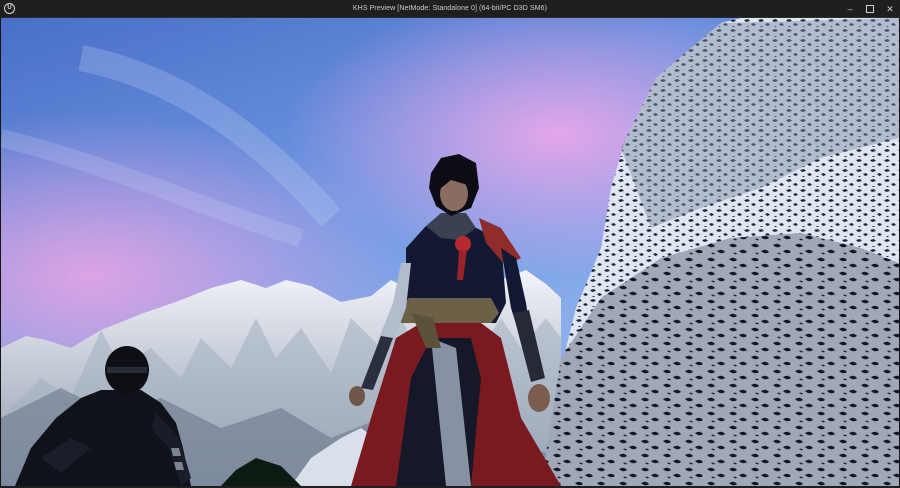  What do you see at coordinates (870, 9) in the screenshot?
I see `maximize-icon` at bounding box center [870, 9].